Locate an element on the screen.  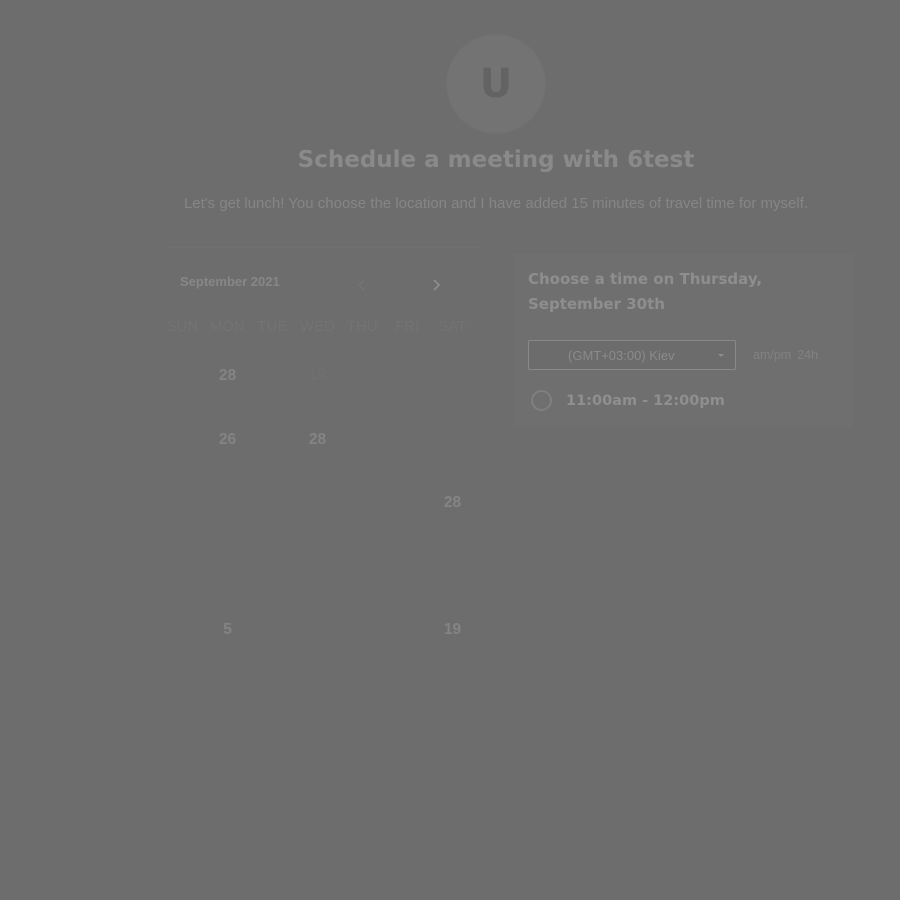
prev-month-button is located at coordinates (362, 285).